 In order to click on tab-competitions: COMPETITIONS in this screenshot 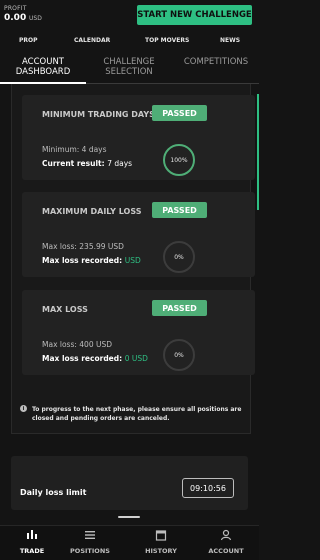, I will do `click(216, 62)`.